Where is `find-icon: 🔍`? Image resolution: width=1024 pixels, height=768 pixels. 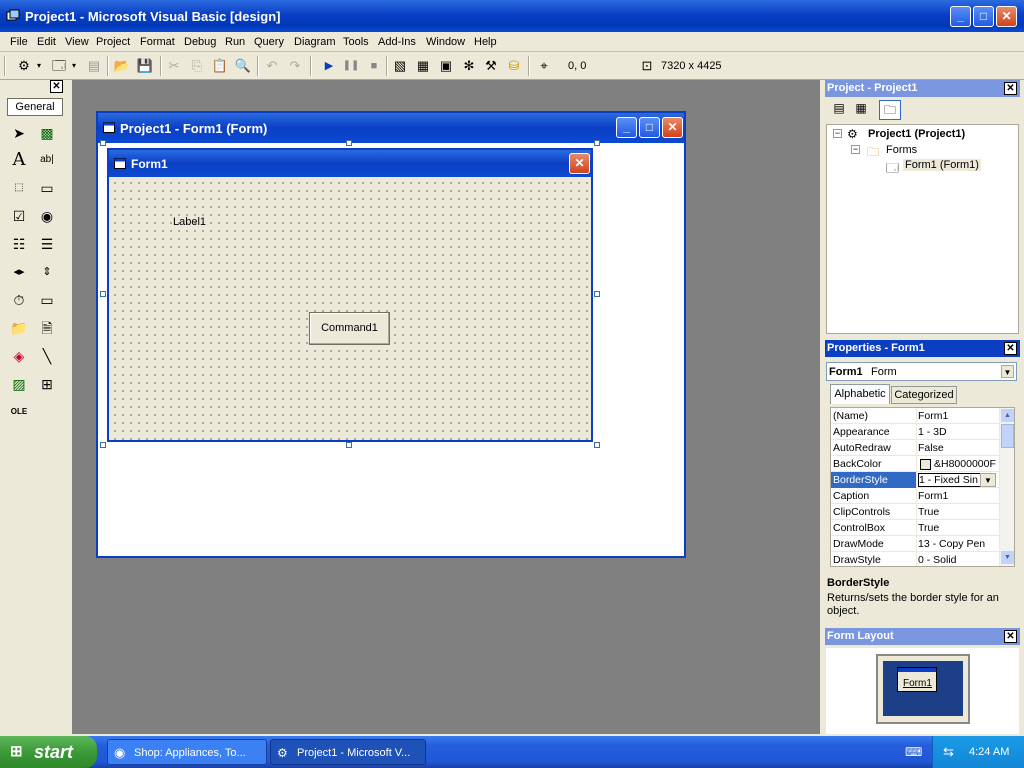
find-icon: 🔍 is located at coordinates (243, 66).